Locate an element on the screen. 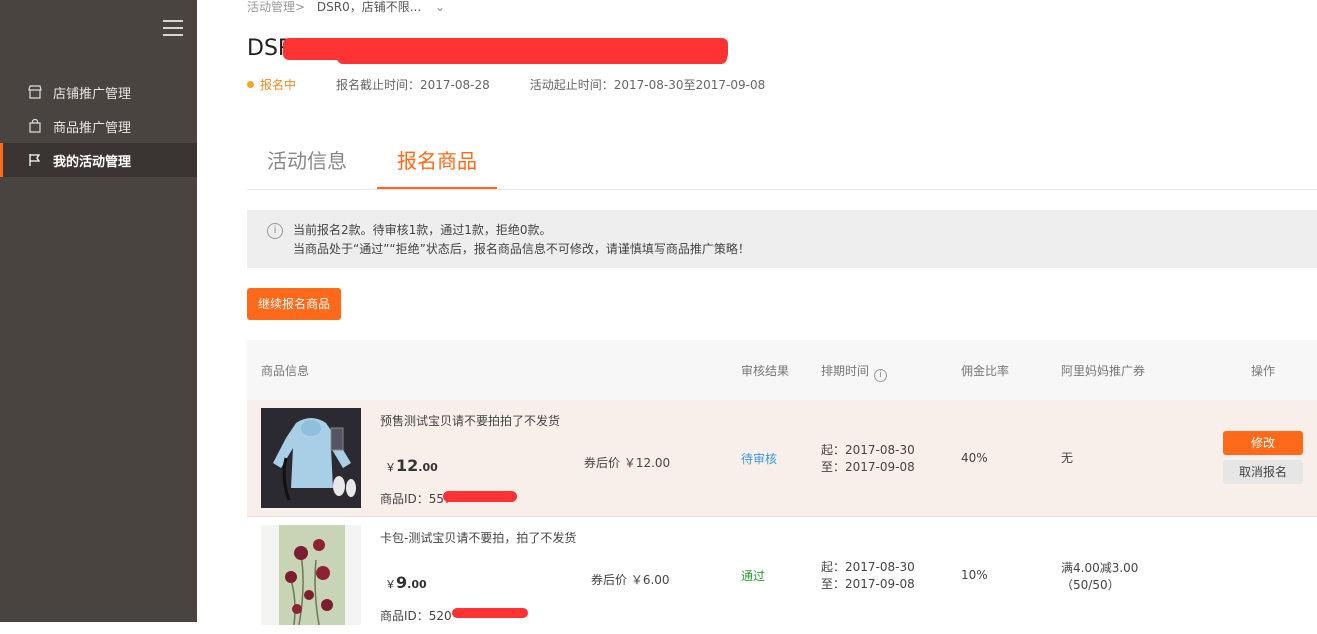 The image size is (1317, 634). promo-coupon-line-2: （50/50） is located at coordinates (1090, 585).